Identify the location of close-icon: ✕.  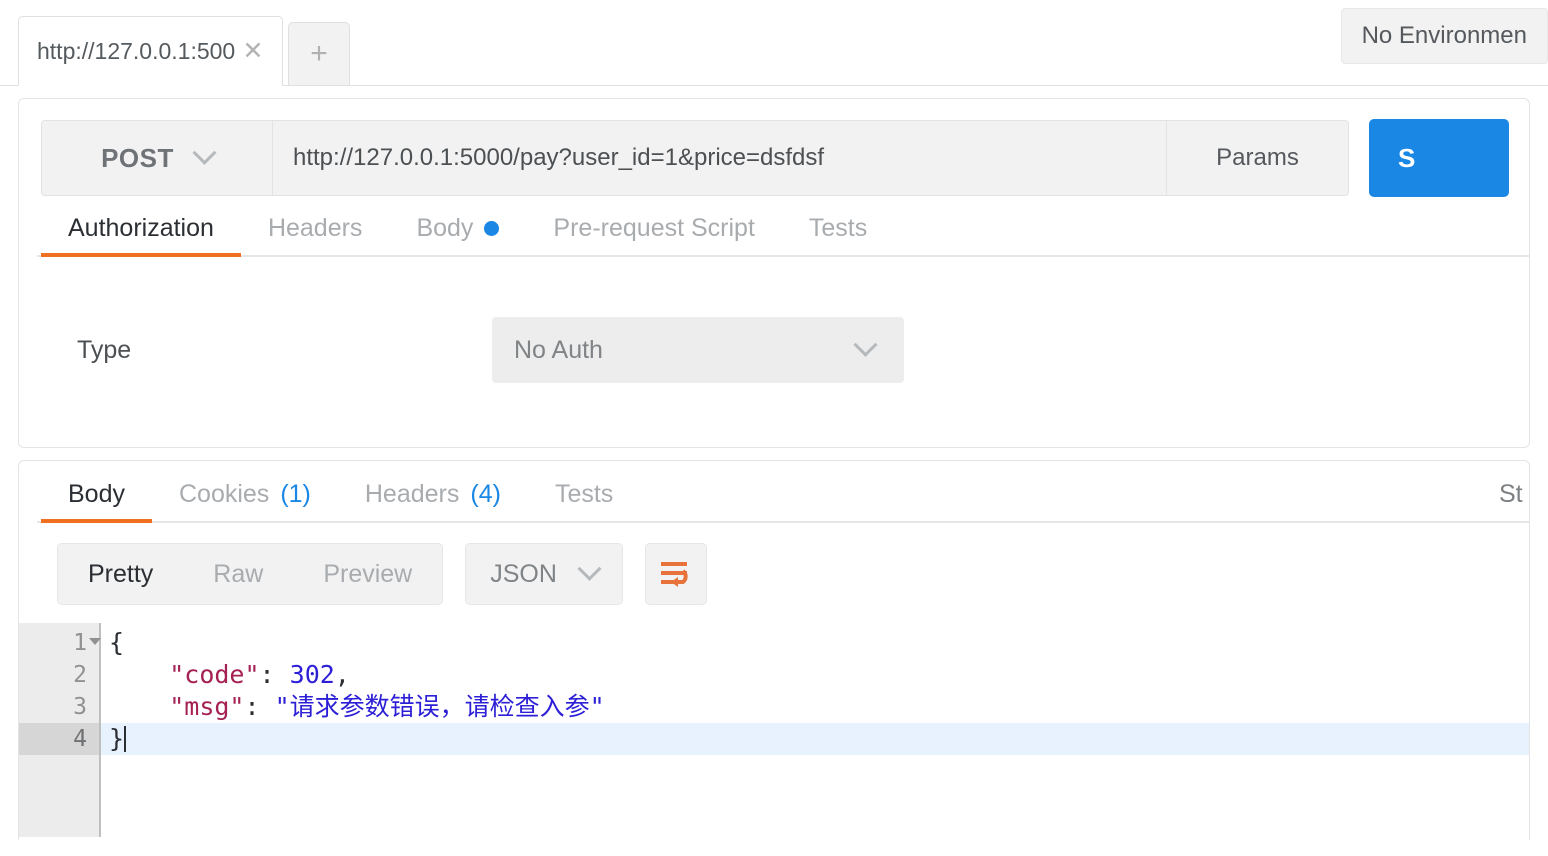
(253, 51).